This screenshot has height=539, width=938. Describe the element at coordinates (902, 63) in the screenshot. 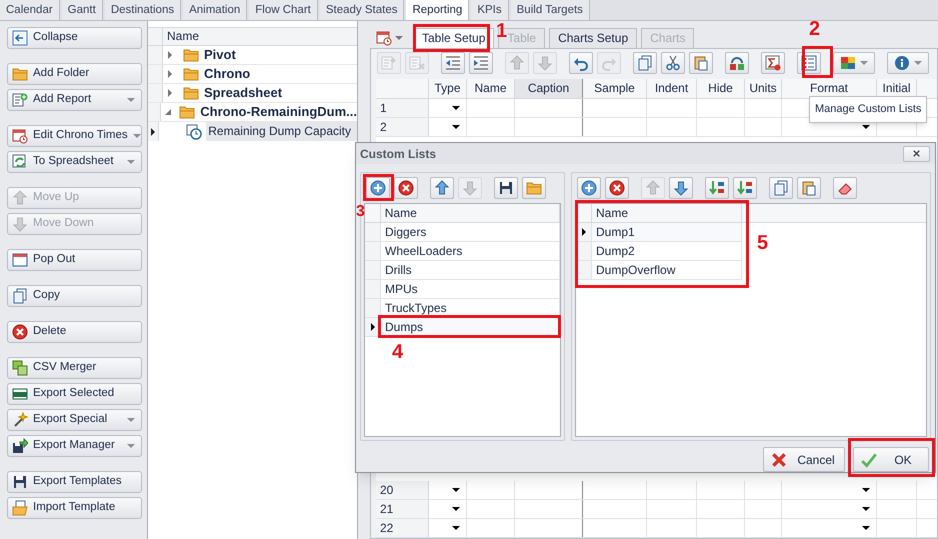

I see `info-icon` at that location.